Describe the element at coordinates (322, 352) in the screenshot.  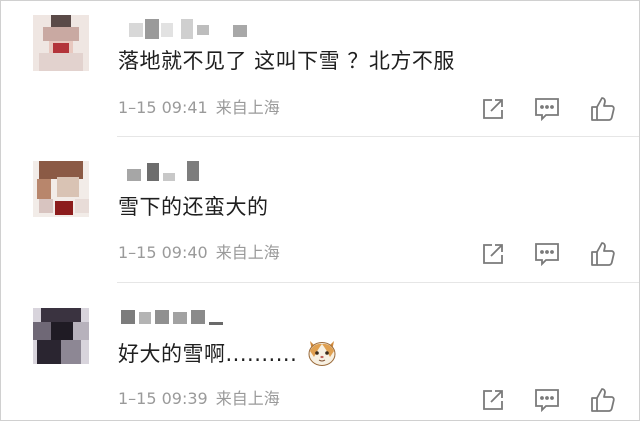
I see `cat-face-icon` at that location.